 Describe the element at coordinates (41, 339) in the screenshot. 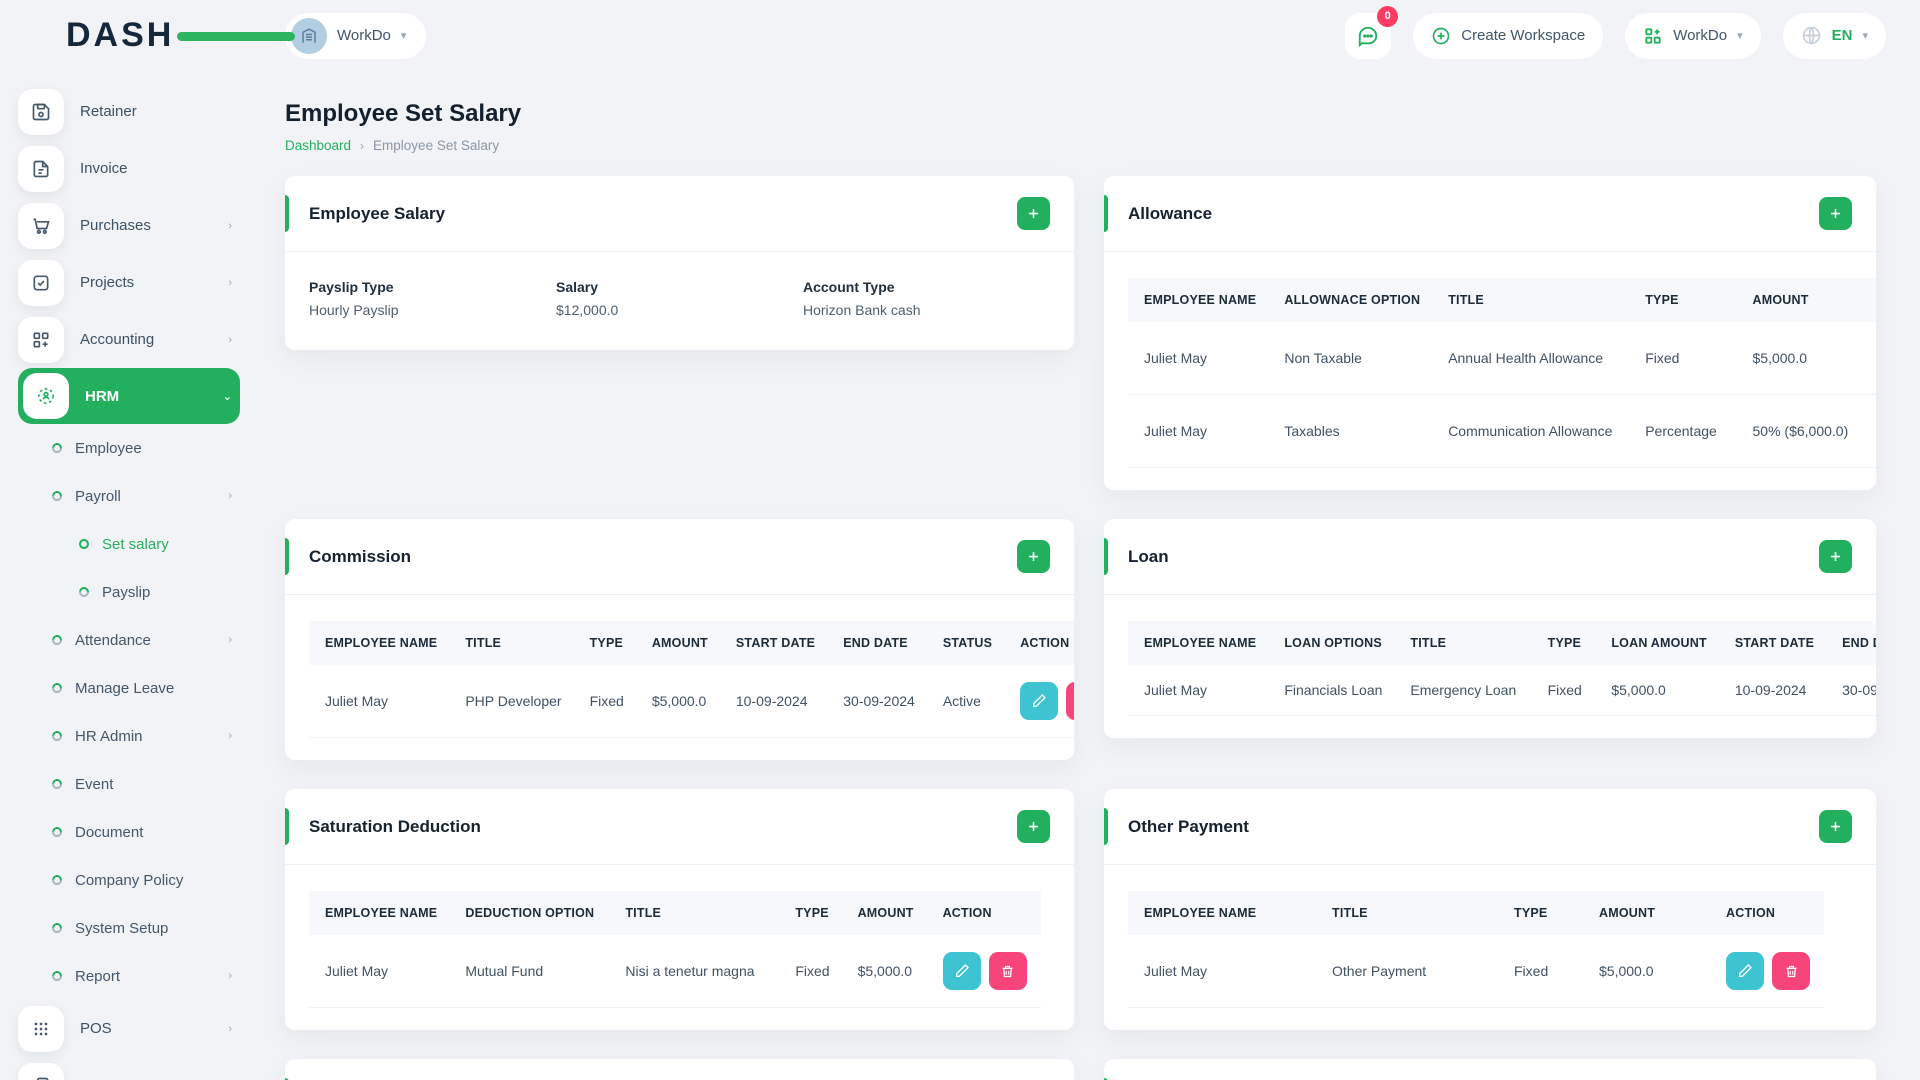

I see `grid-plus-icon` at that location.